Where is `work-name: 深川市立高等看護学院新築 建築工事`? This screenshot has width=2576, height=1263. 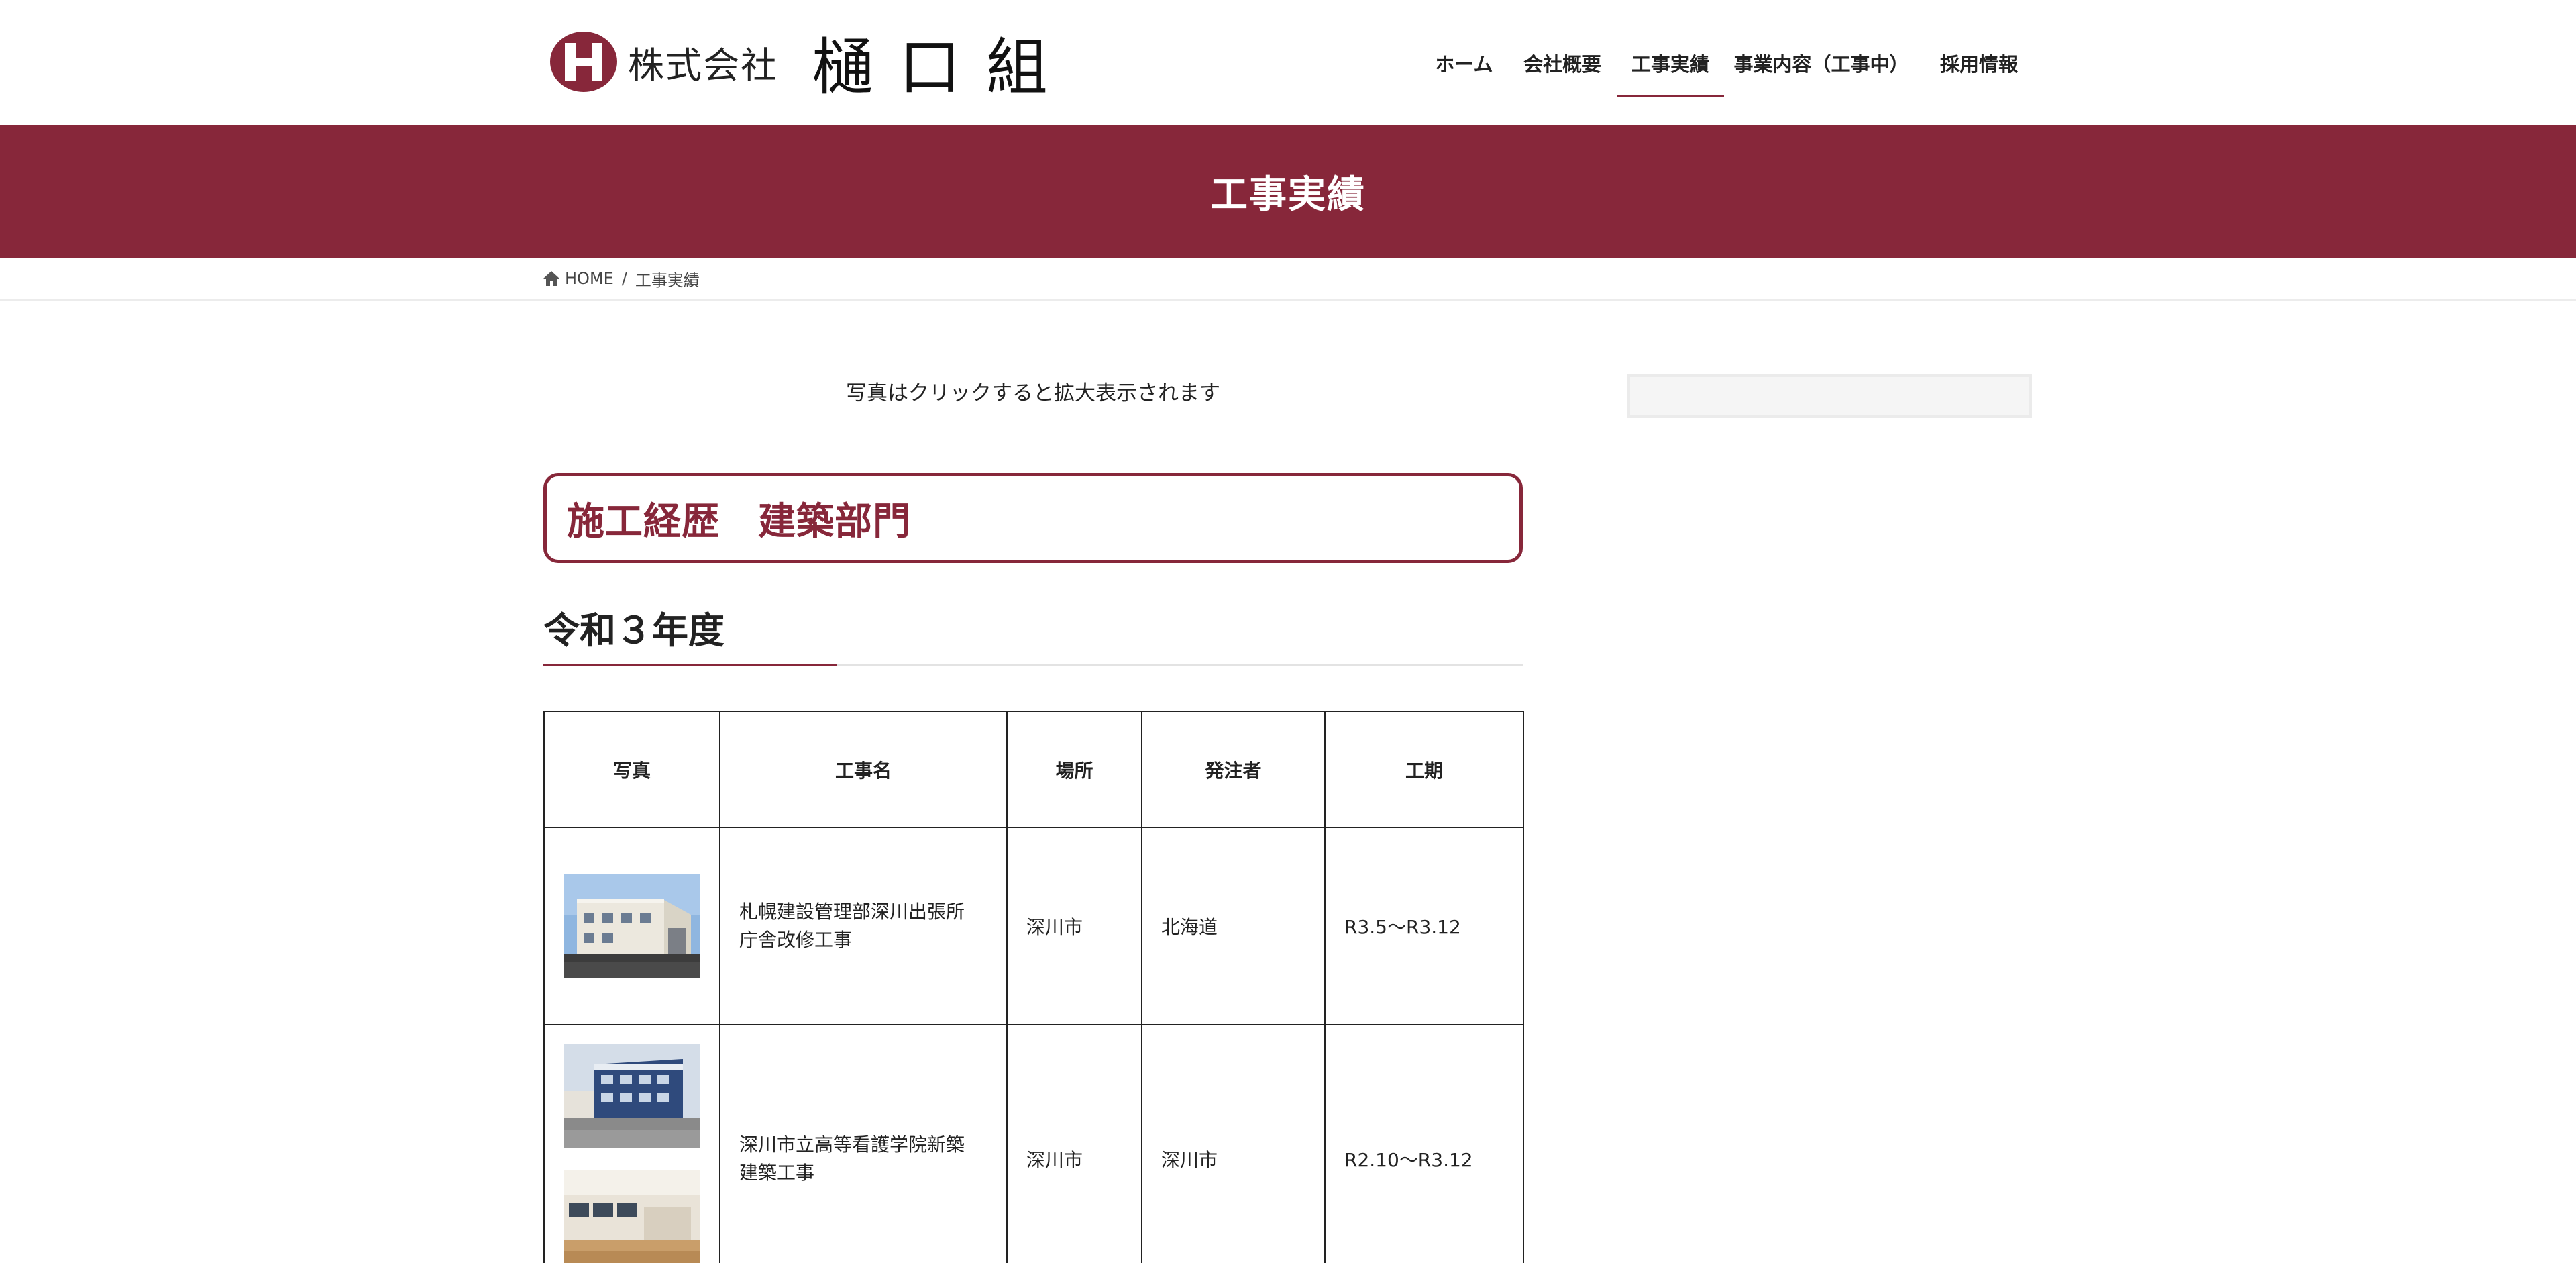 work-name: 深川市立高等看護学院新築 建築工事 is located at coordinates (872, 1159).